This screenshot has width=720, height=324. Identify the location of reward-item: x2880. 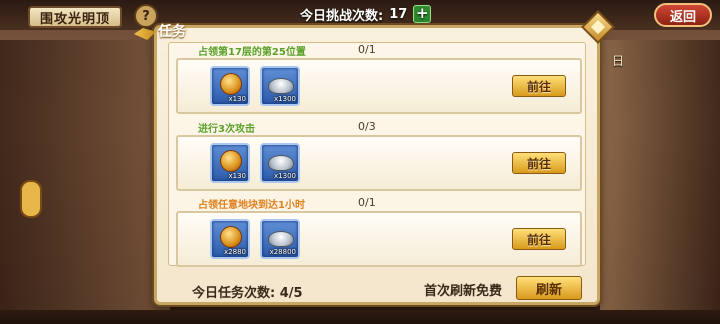
(230, 239).